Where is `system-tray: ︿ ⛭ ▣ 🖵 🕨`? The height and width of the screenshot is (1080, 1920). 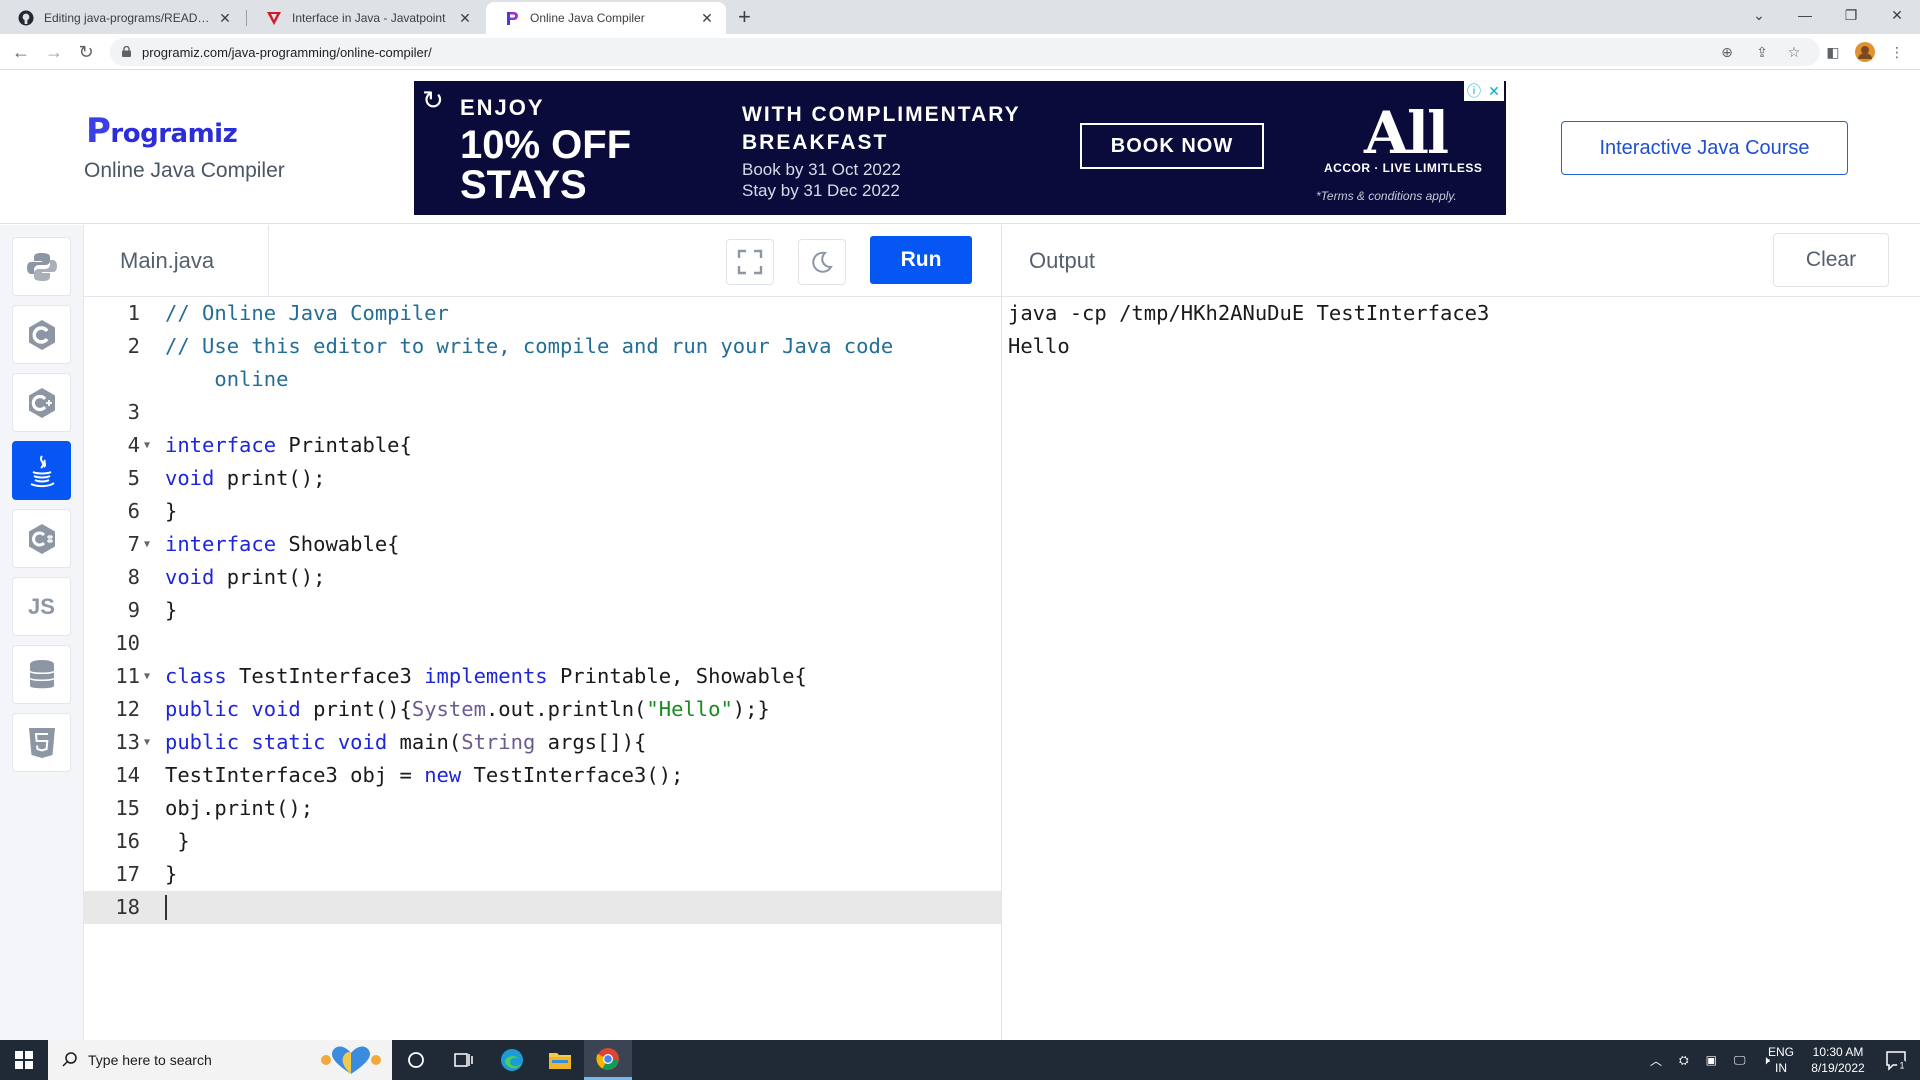 system-tray: ︿ ⛭ ▣ 🖵 🕨 is located at coordinates (1710, 1060).